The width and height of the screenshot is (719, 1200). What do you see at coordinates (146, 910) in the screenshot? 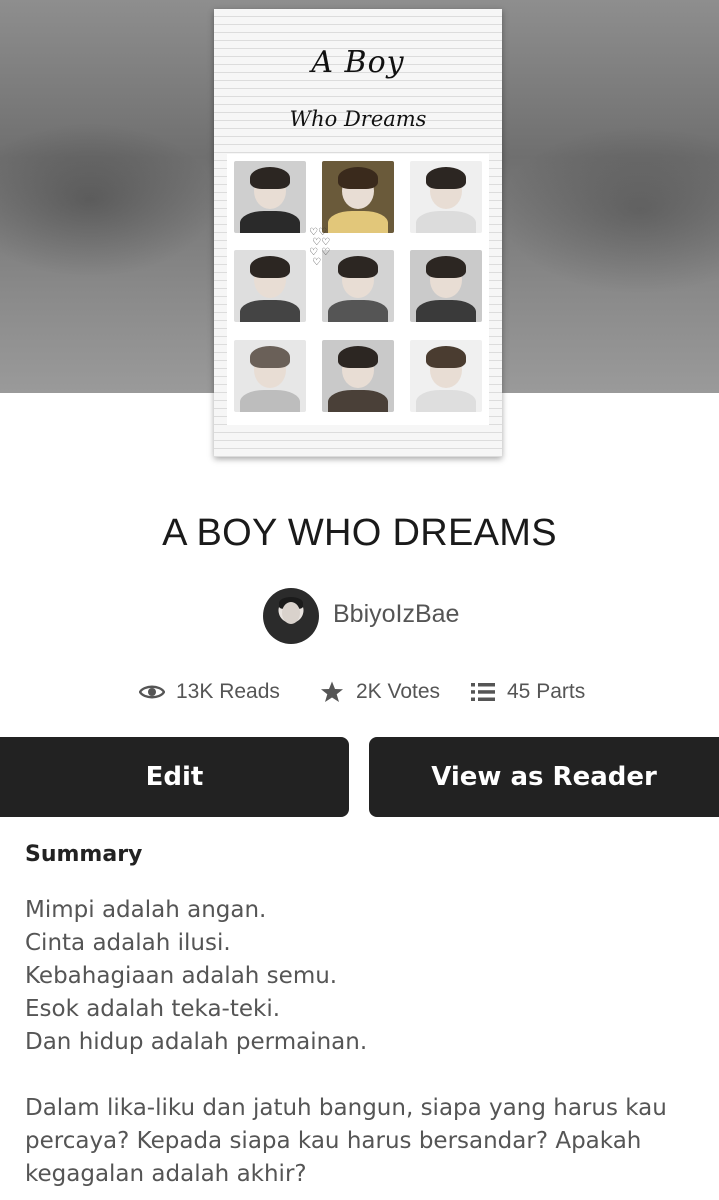
I see `summary-line: Mimpi adalah angan.` at bounding box center [146, 910].